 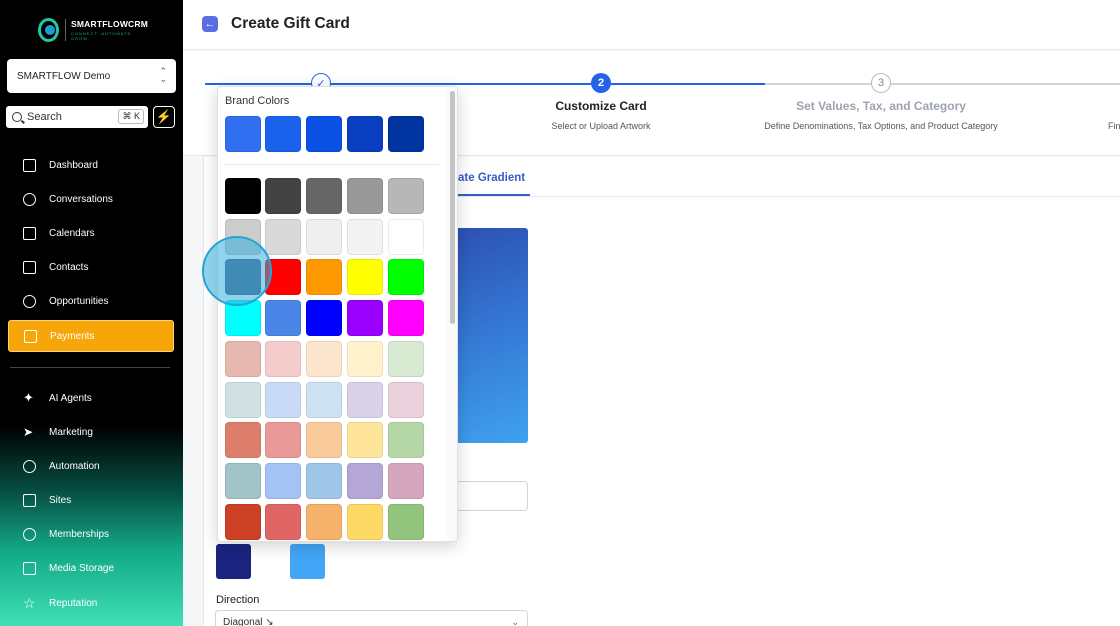 I want to click on sidebar-item-opportunities: Opportunities, so click(x=91, y=301).